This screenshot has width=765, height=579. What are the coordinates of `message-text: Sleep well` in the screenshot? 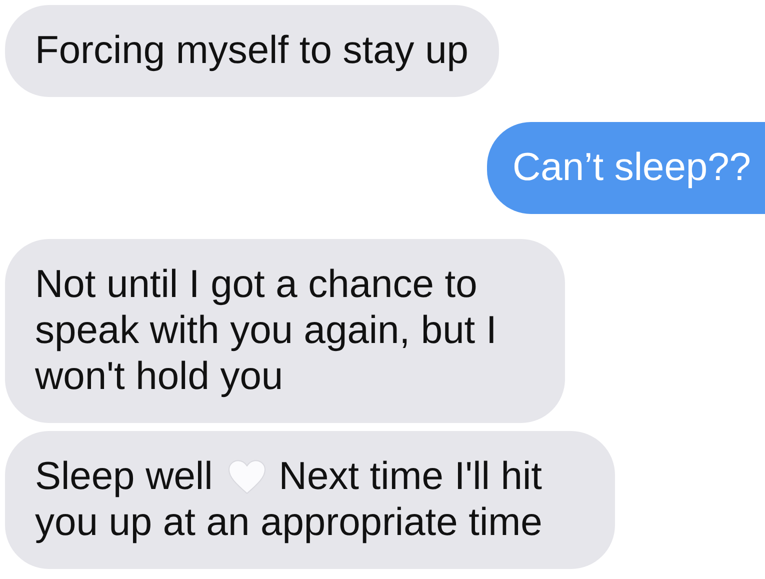 It's located at (124, 477).